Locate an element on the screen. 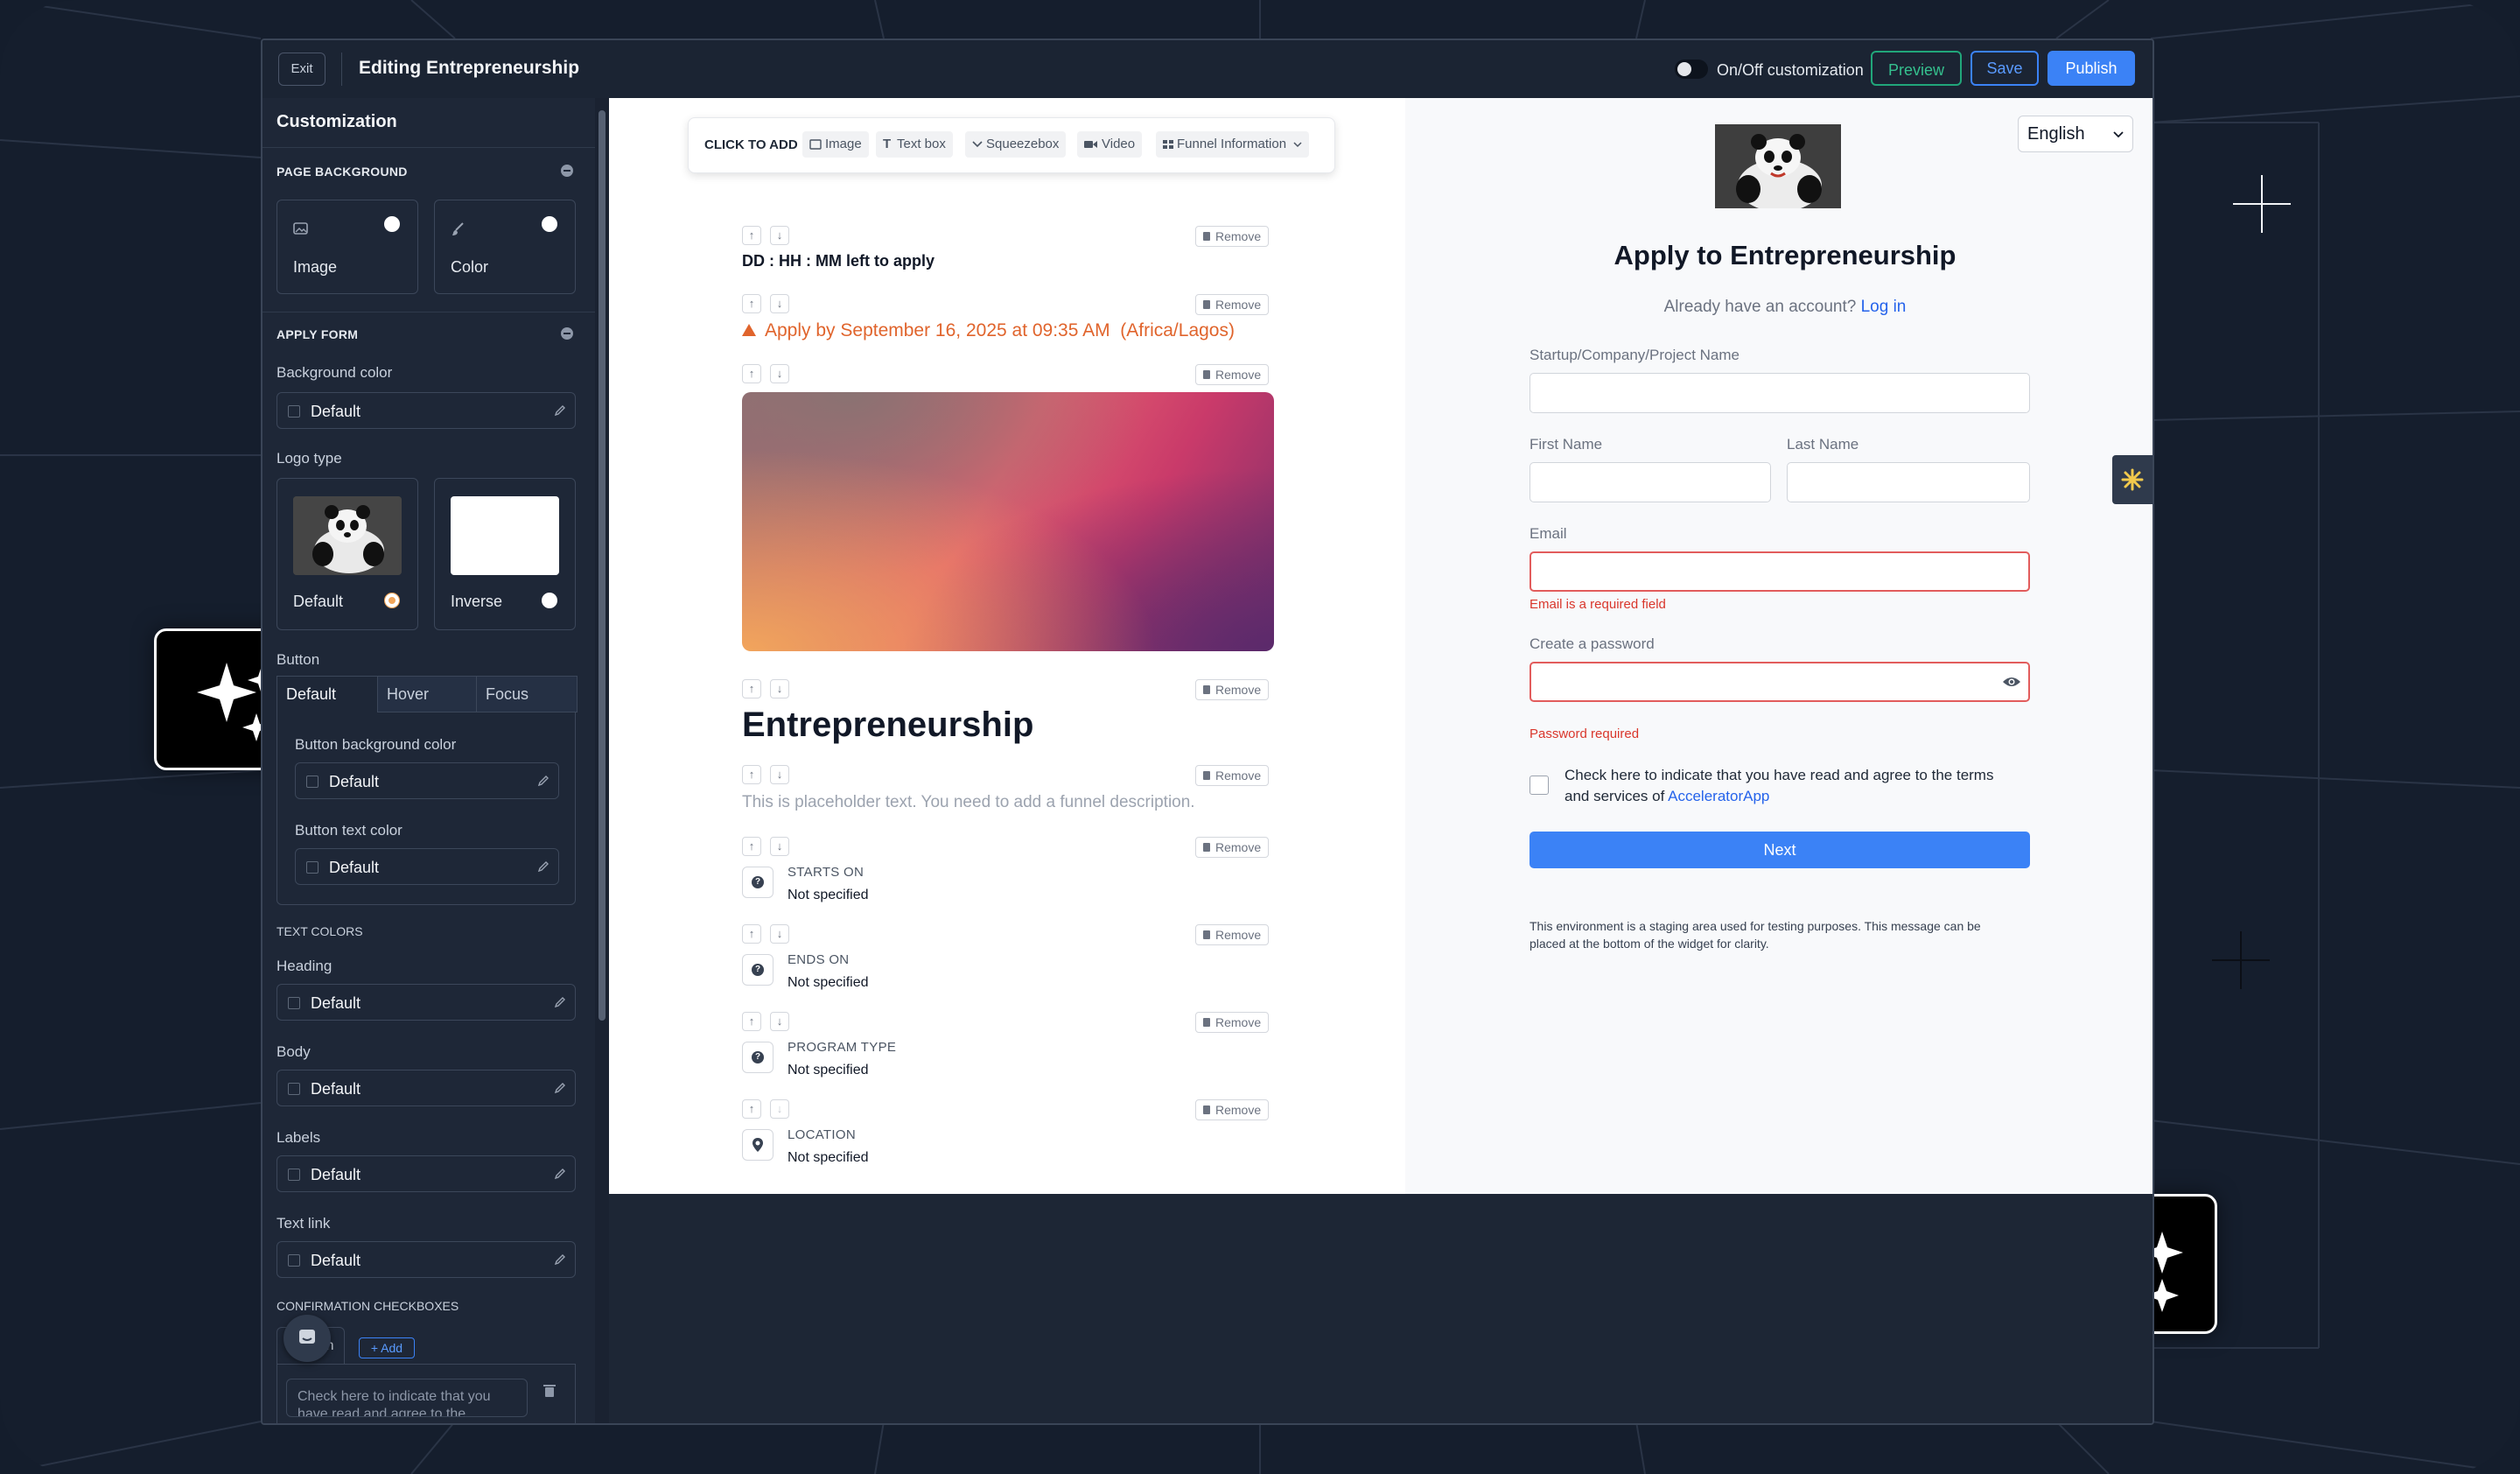 This screenshot has width=2520, height=1474. tab-default: Default is located at coordinates (327, 694).